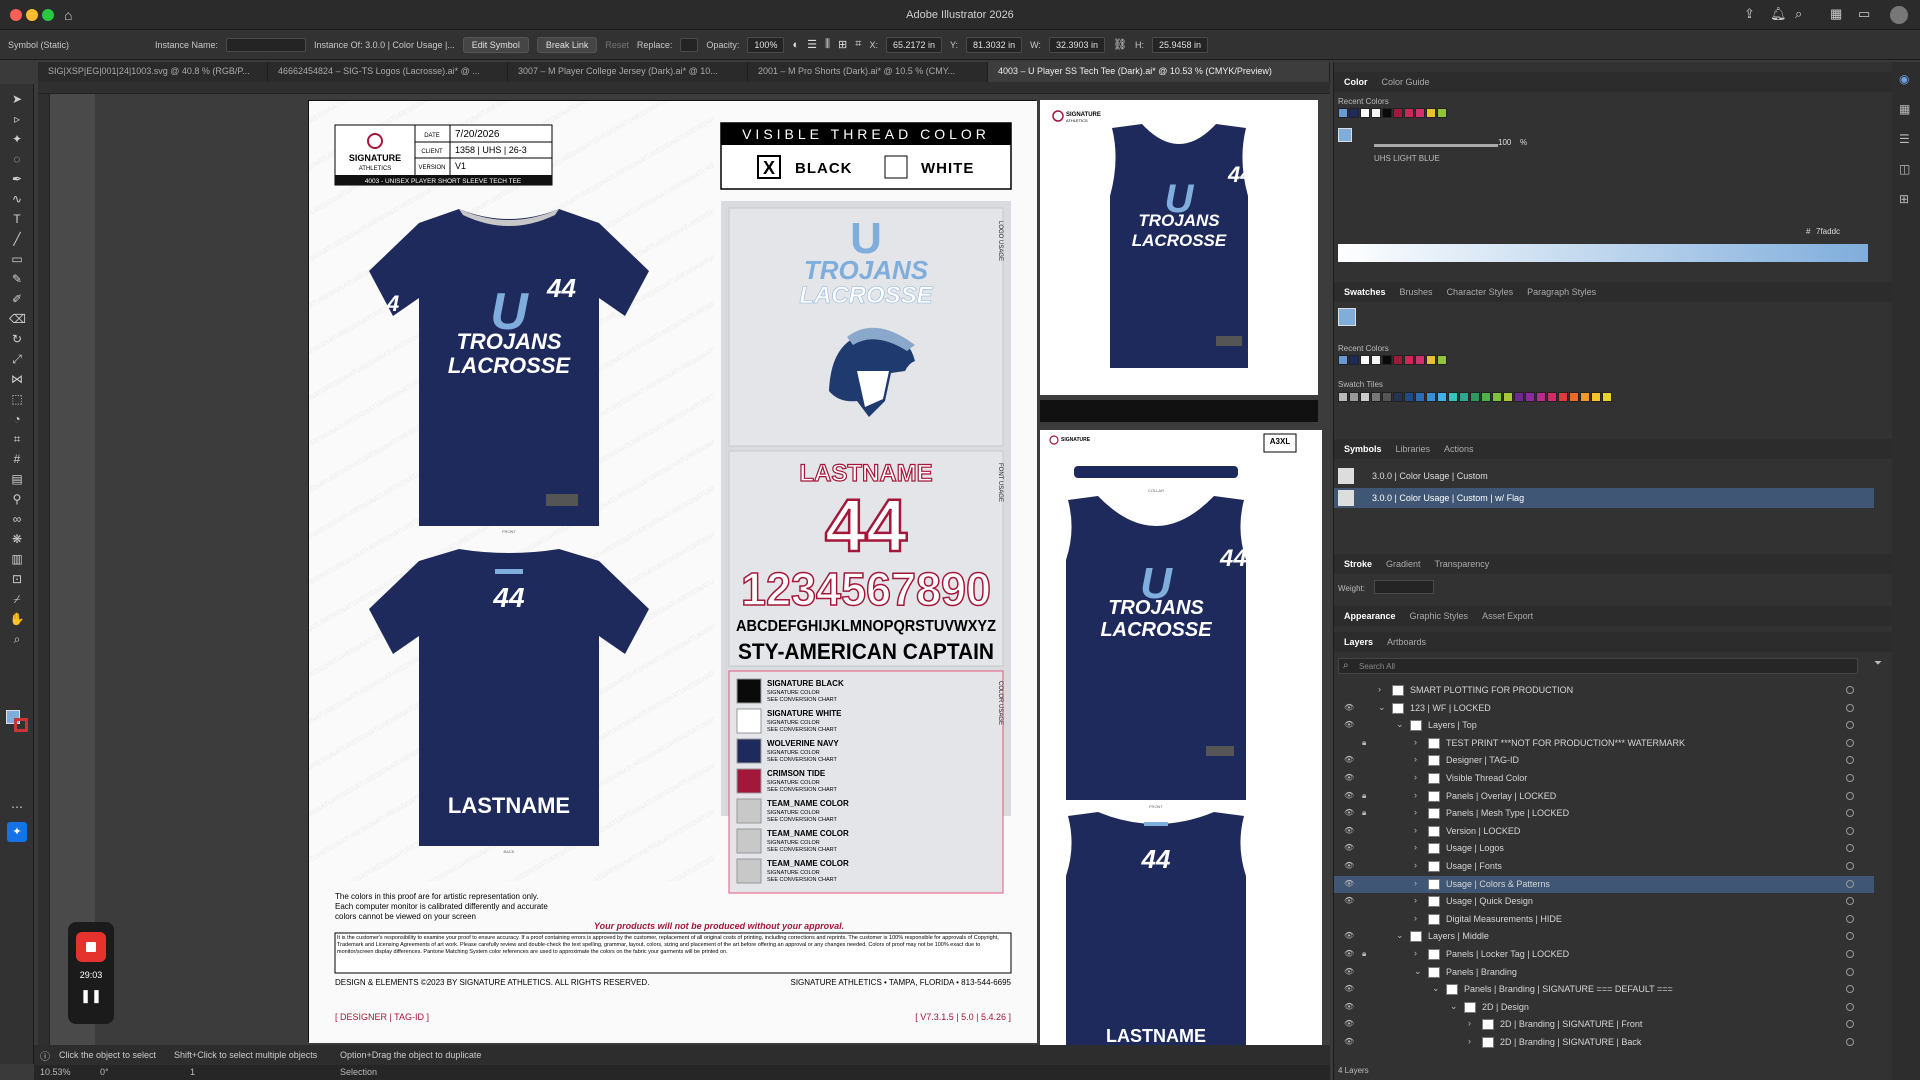  I want to click on tab-color-guide: Color Guide, so click(1406, 82).